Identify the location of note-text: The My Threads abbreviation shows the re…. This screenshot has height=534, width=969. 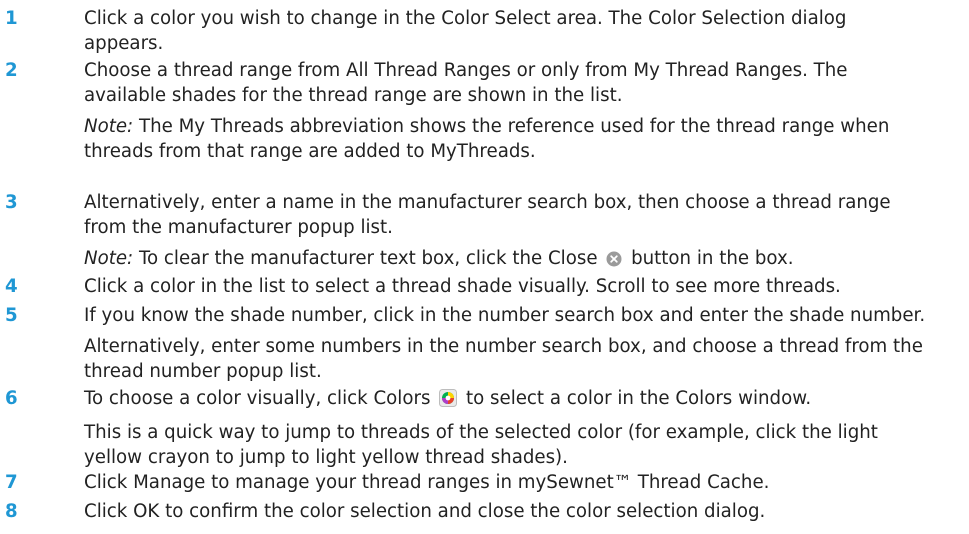
(511, 126).